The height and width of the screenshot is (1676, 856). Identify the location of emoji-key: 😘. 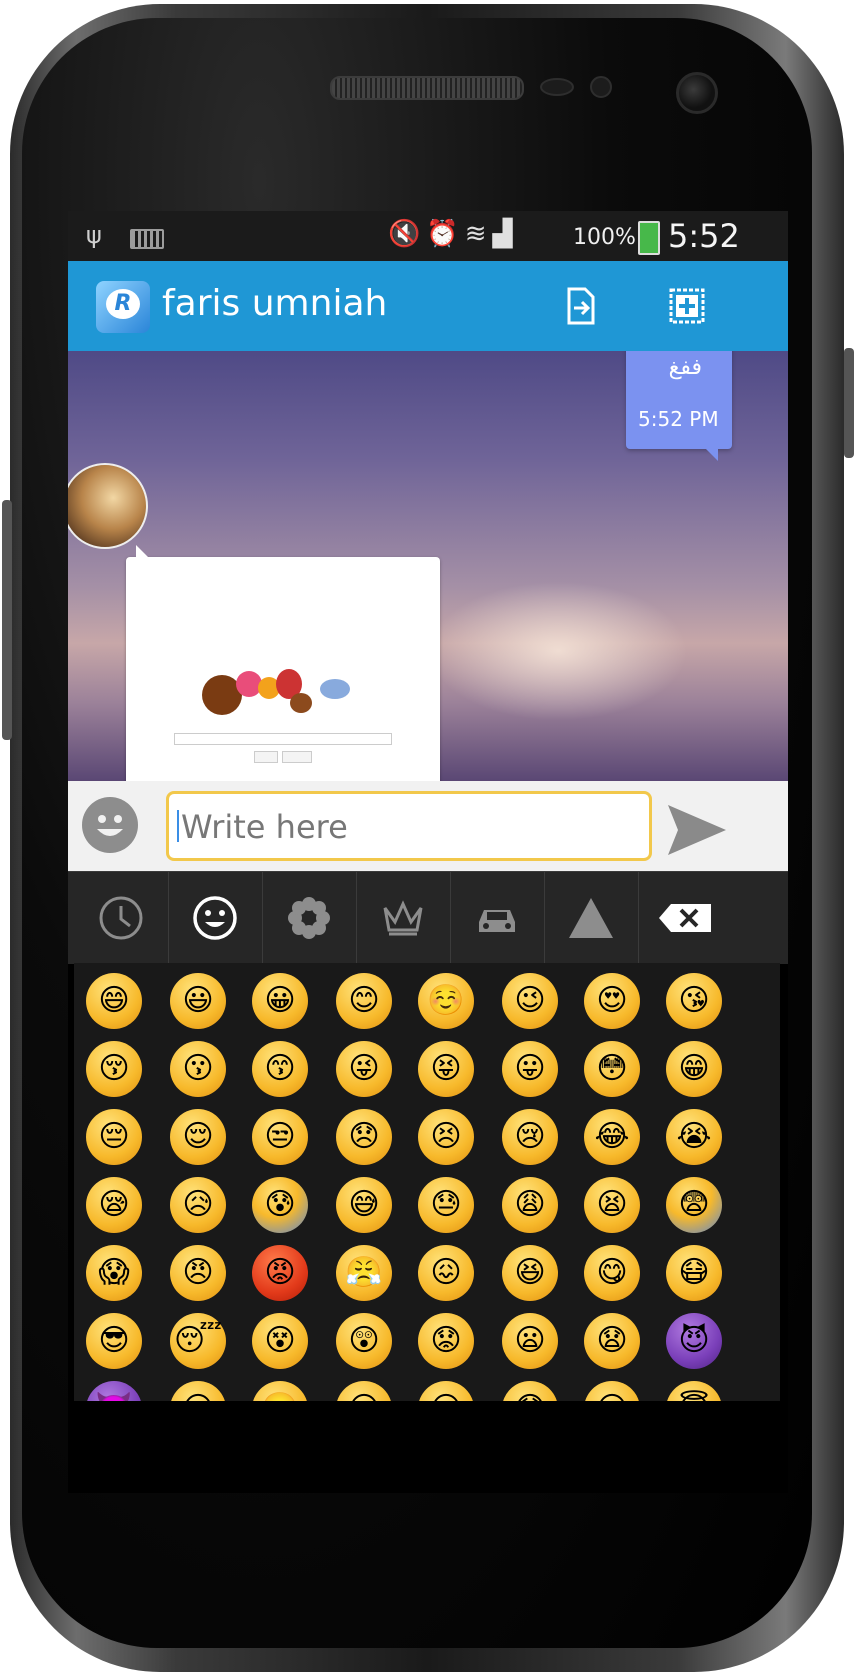
(694, 1001).